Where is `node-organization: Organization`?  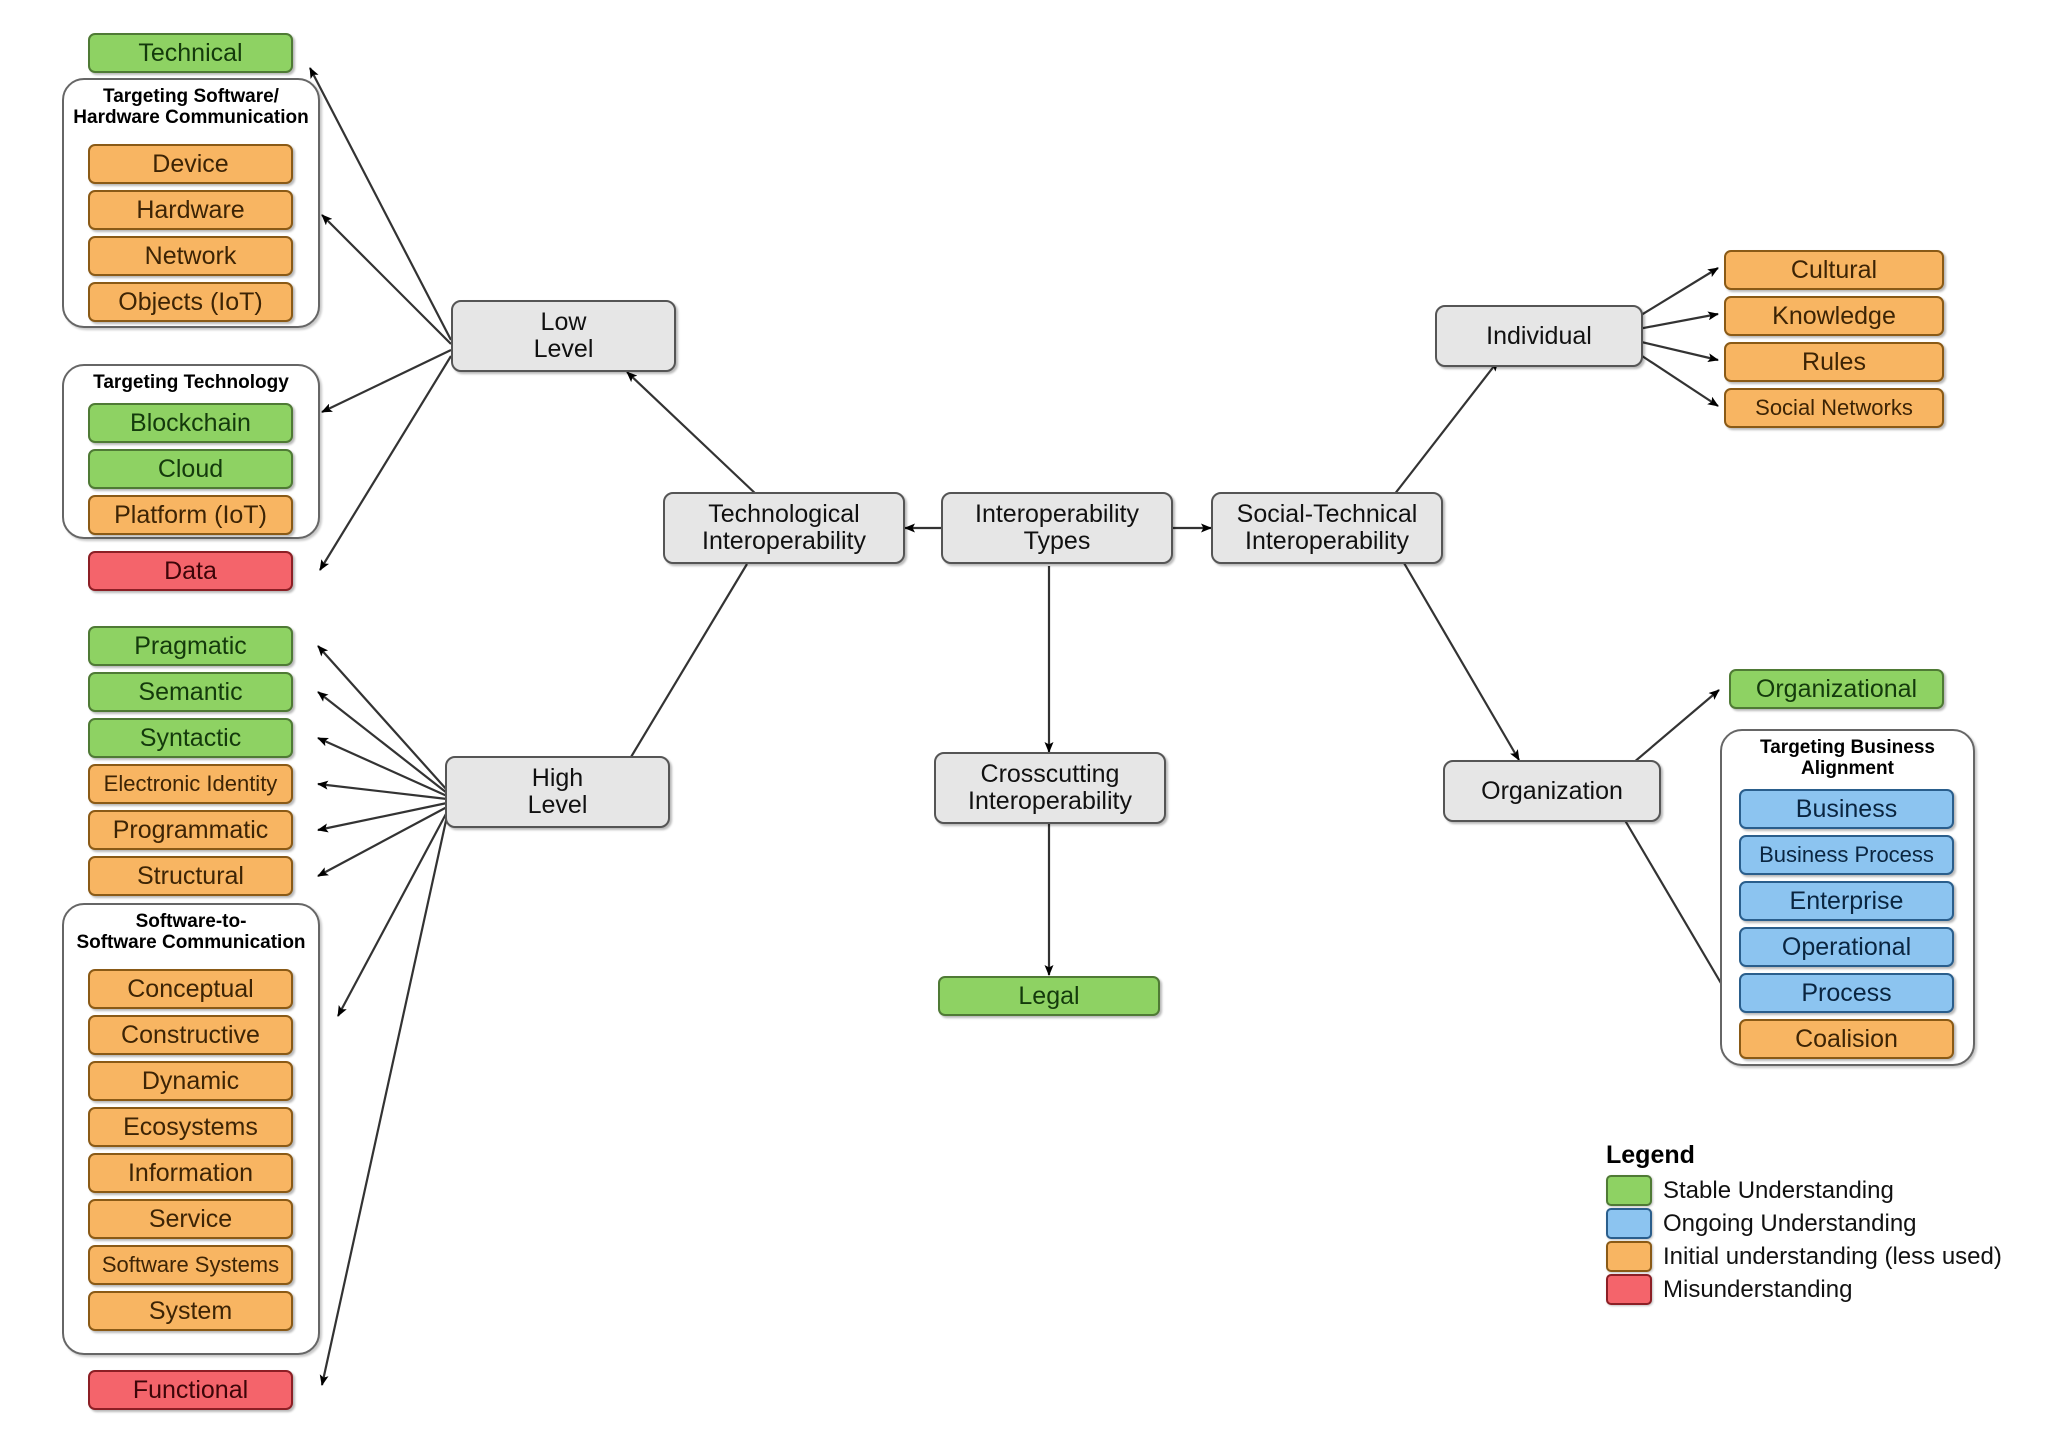 node-organization: Organization is located at coordinates (1552, 791).